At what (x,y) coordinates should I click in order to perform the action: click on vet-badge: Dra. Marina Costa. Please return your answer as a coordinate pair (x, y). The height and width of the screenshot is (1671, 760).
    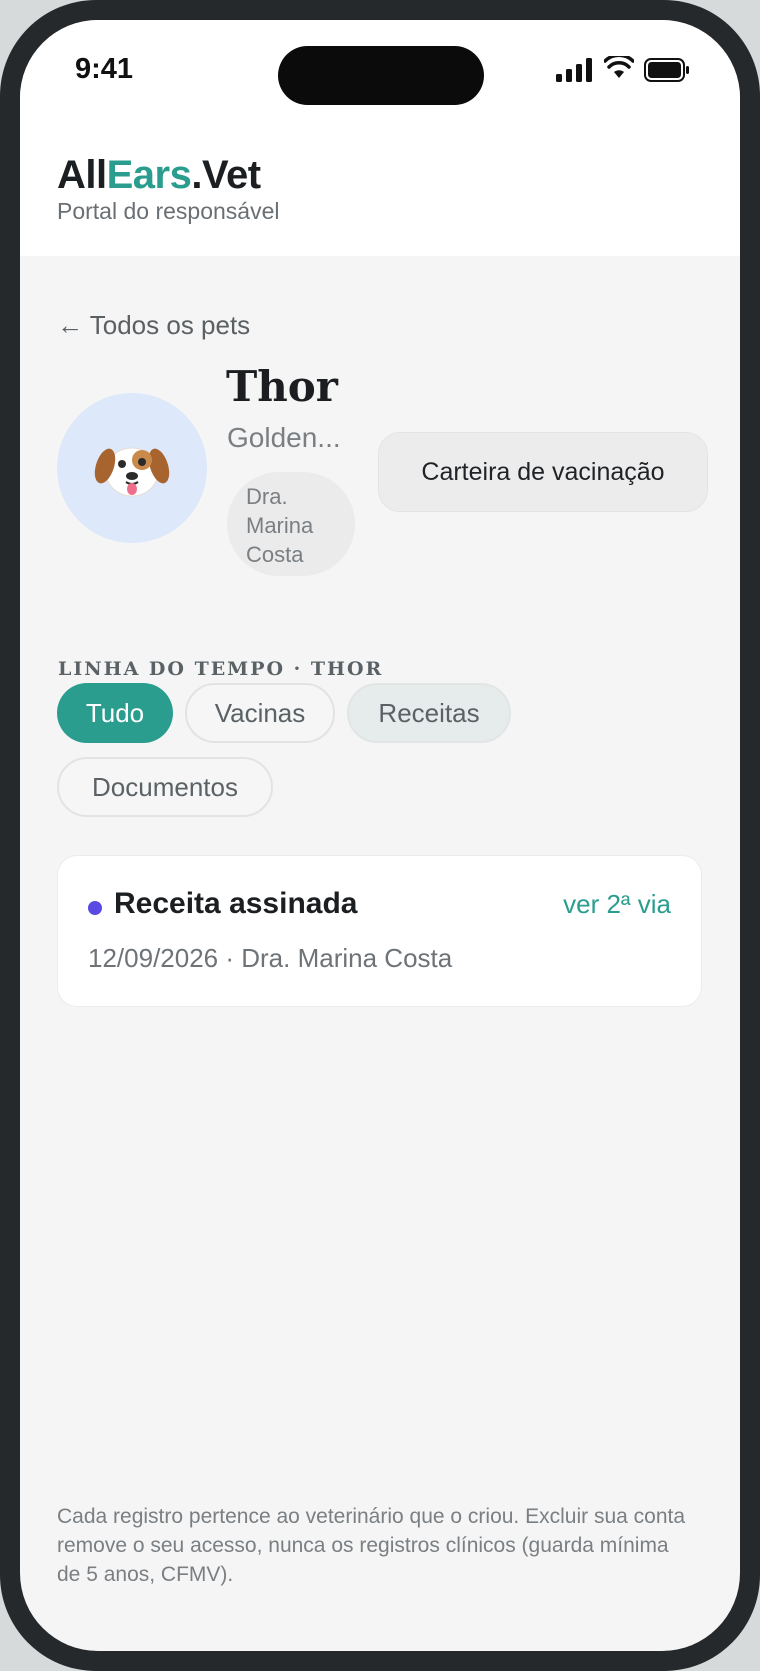
    Looking at the image, I should click on (291, 524).